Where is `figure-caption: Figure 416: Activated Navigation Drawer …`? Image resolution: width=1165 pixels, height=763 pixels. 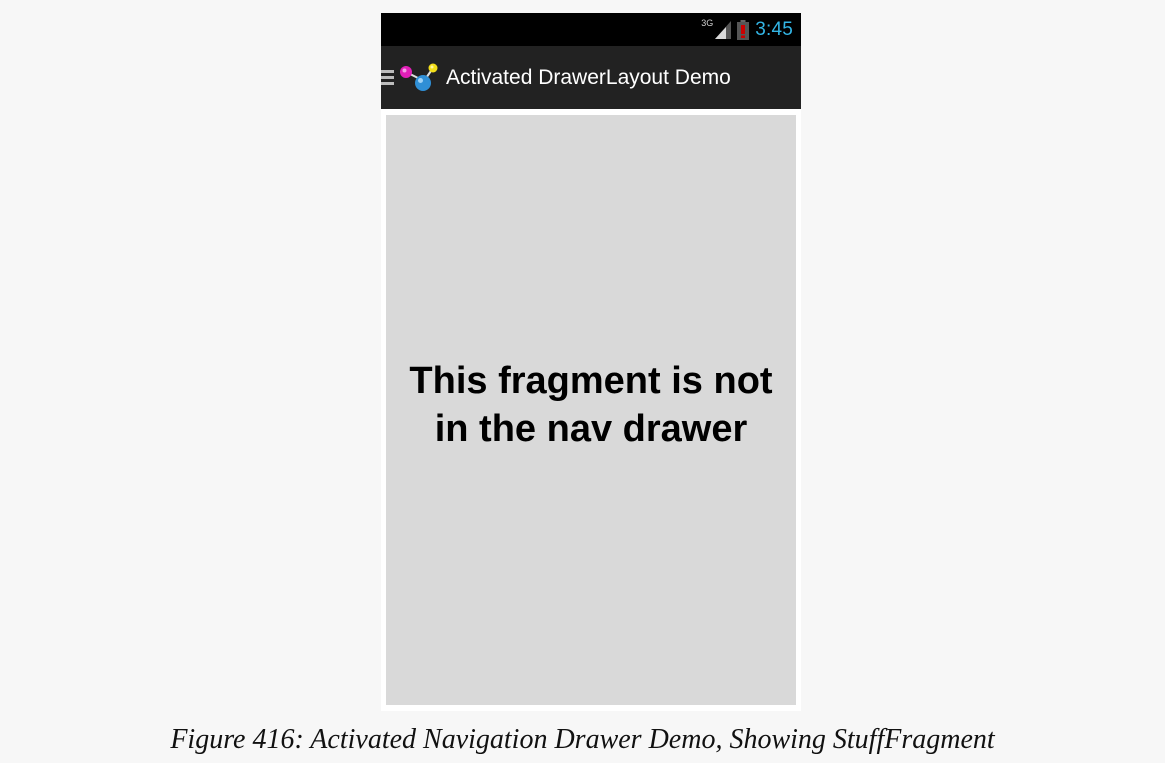
figure-caption: Figure 416: Activated Navigation Drawer … is located at coordinates (582, 739).